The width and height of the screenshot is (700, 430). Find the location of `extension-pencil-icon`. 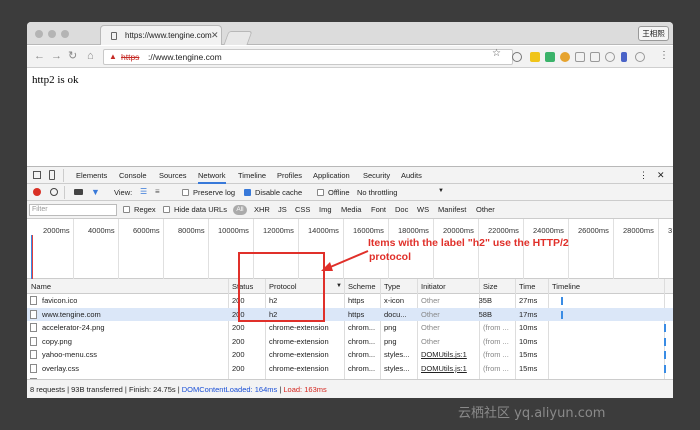

extension-pencil-icon is located at coordinates (535, 57).